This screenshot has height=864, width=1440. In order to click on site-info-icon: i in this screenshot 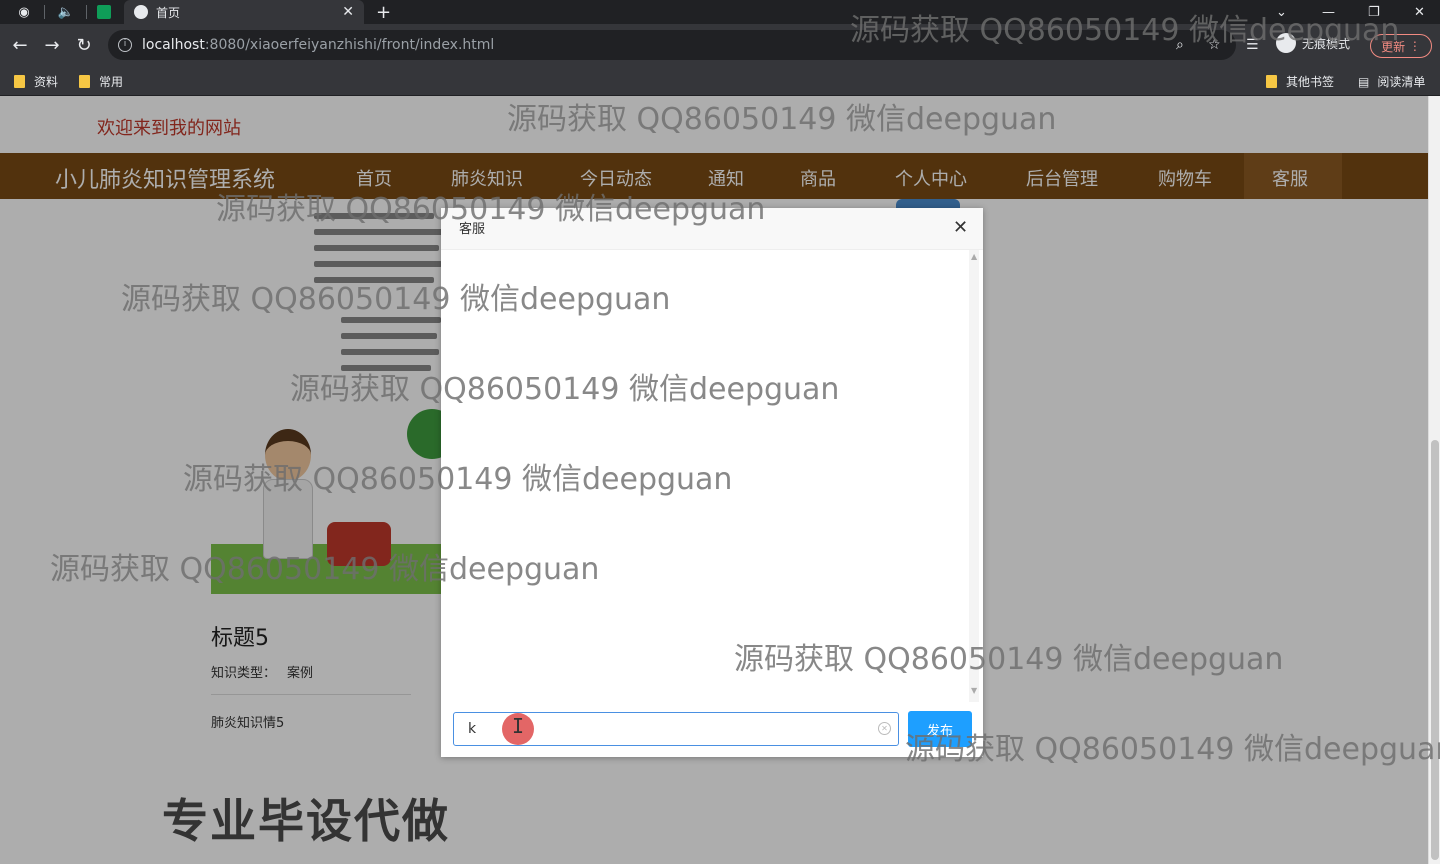, I will do `click(125, 45)`.